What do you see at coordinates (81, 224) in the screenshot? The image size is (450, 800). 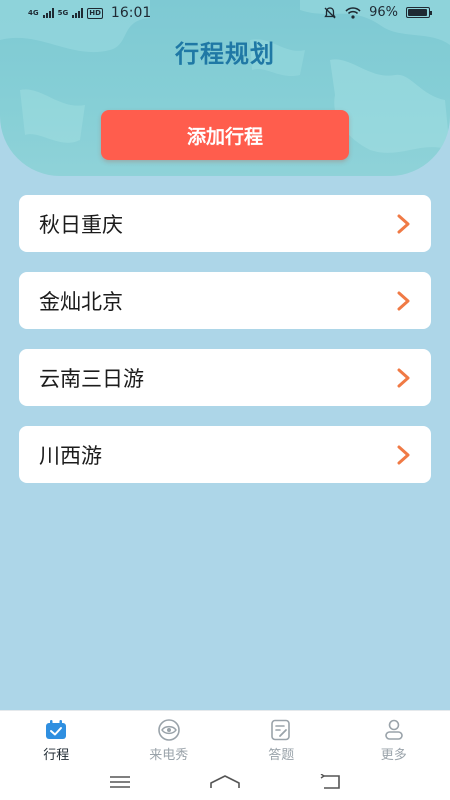 I see `trip-label: 秋日重庆` at bounding box center [81, 224].